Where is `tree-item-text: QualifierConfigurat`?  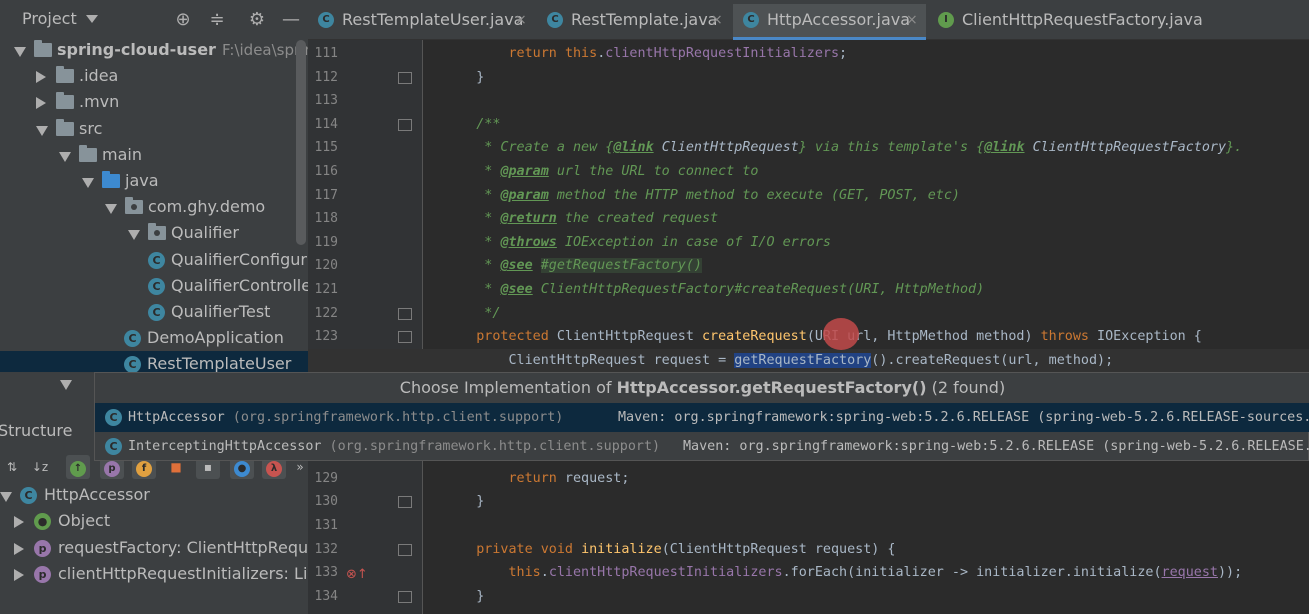
tree-item-text: QualifierConfigurat is located at coordinates (239, 259).